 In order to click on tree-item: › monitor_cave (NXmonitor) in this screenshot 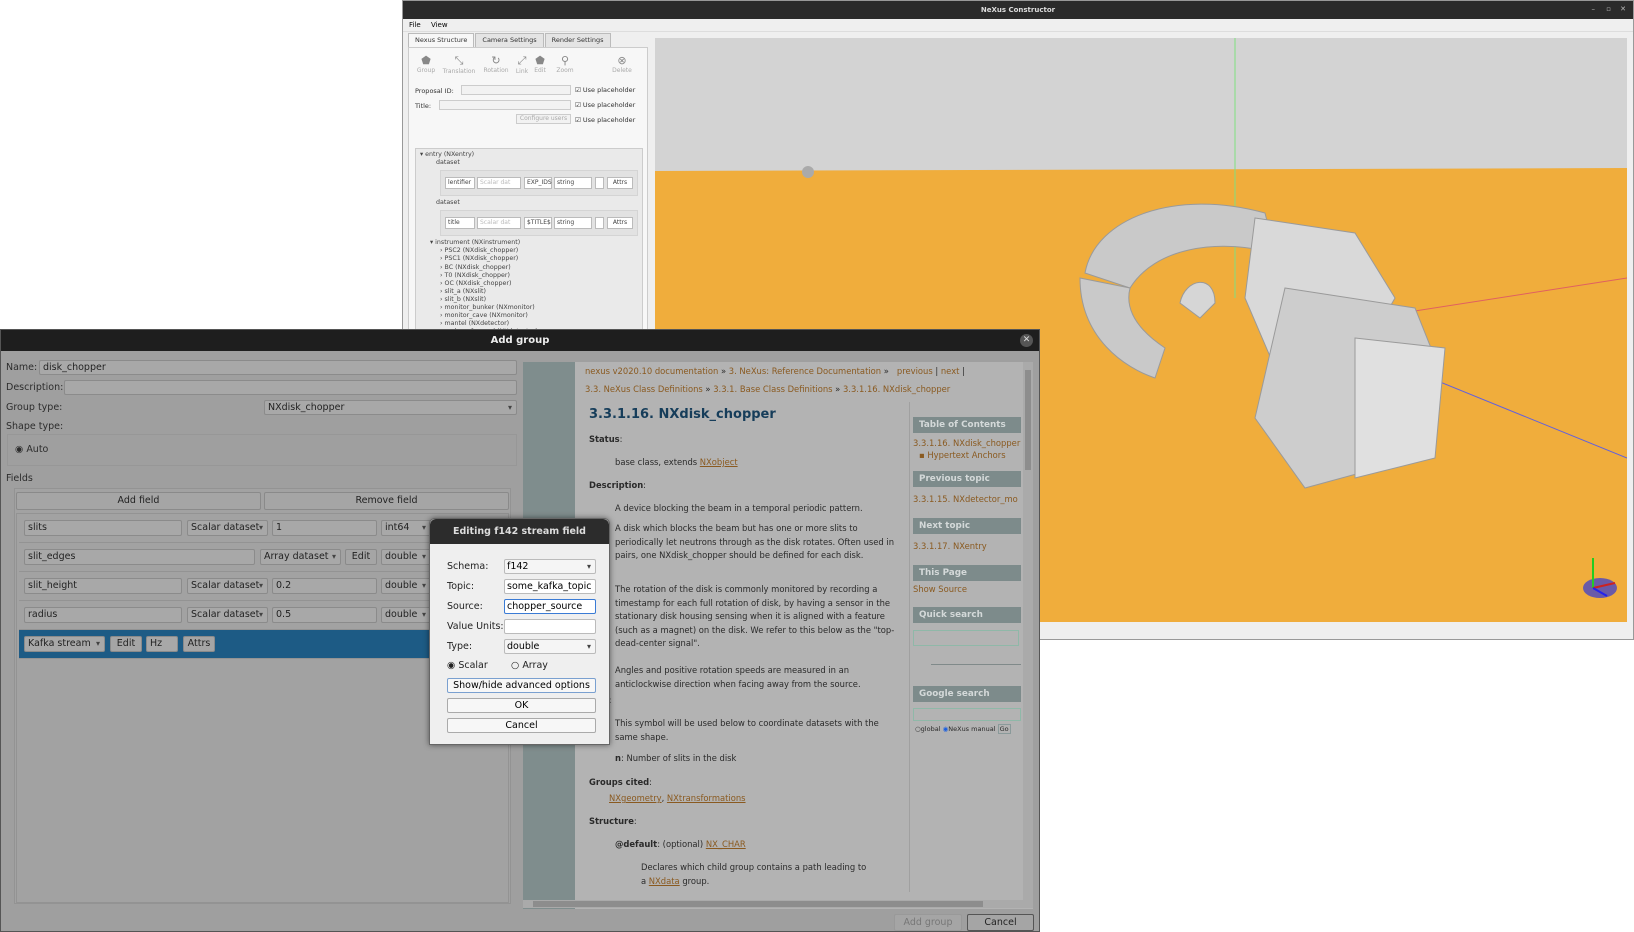, I will do `click(539, 316)`.